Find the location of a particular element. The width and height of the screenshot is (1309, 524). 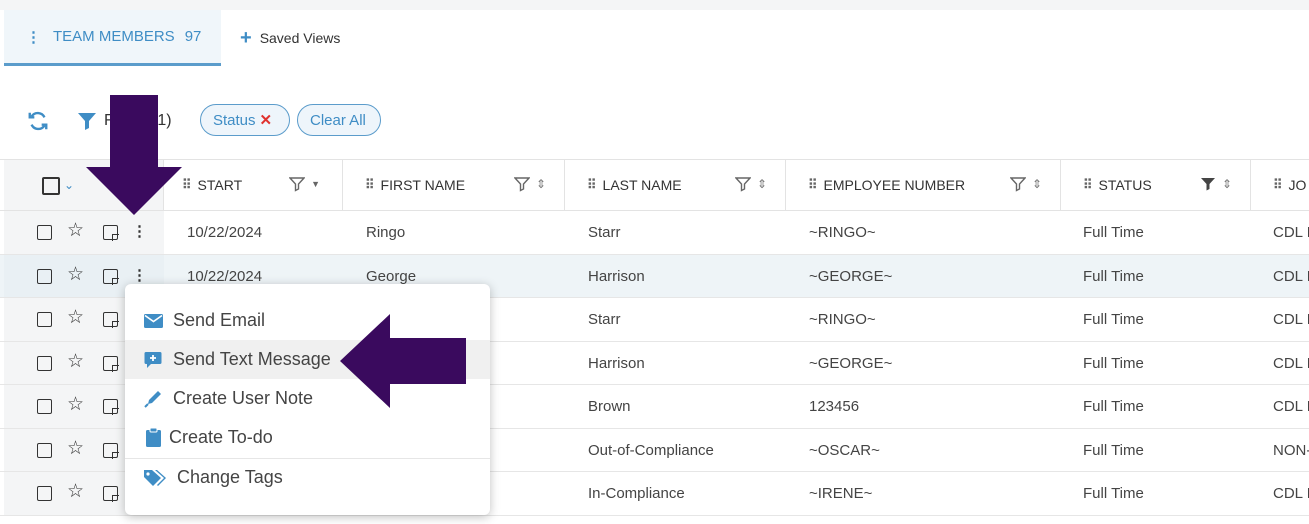

tab-count: 97 is located at coordinates (193, 36).